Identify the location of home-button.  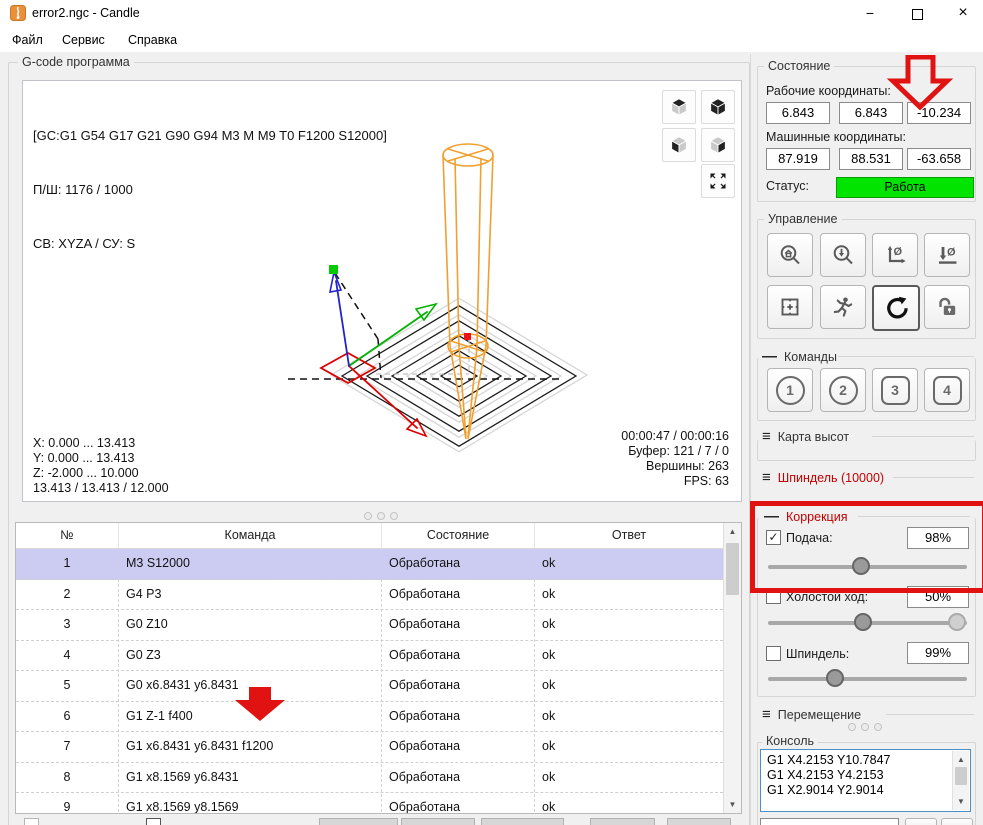
(790, 255).